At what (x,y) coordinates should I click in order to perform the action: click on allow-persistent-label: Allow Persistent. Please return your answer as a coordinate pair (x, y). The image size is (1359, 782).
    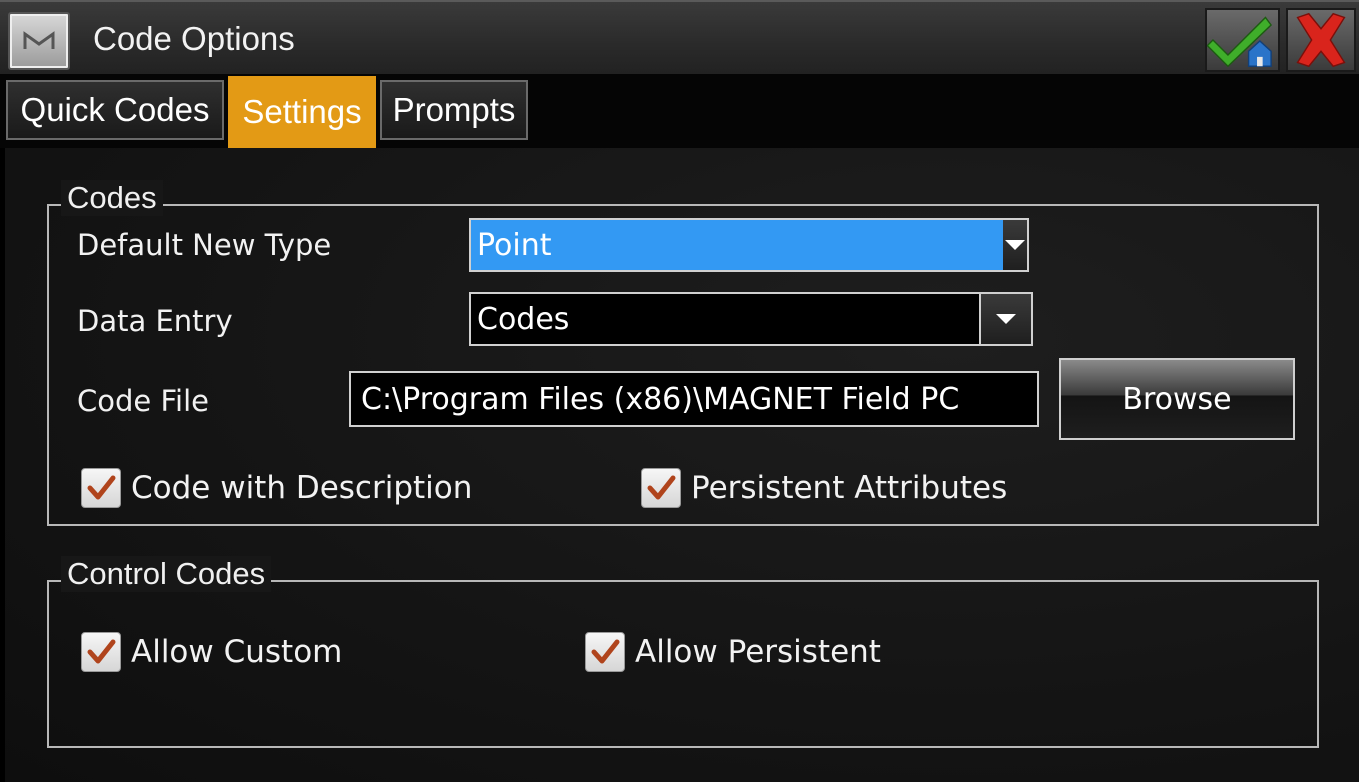
    Looking at the image, I should click on (758, 652).